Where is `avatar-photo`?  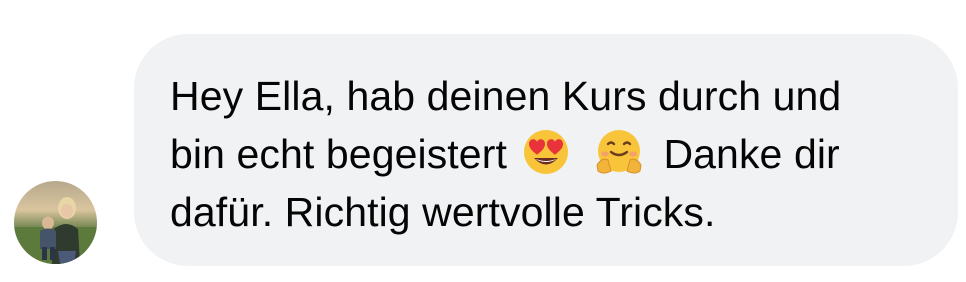
avatar-photo is located at coordinates (55, 222).